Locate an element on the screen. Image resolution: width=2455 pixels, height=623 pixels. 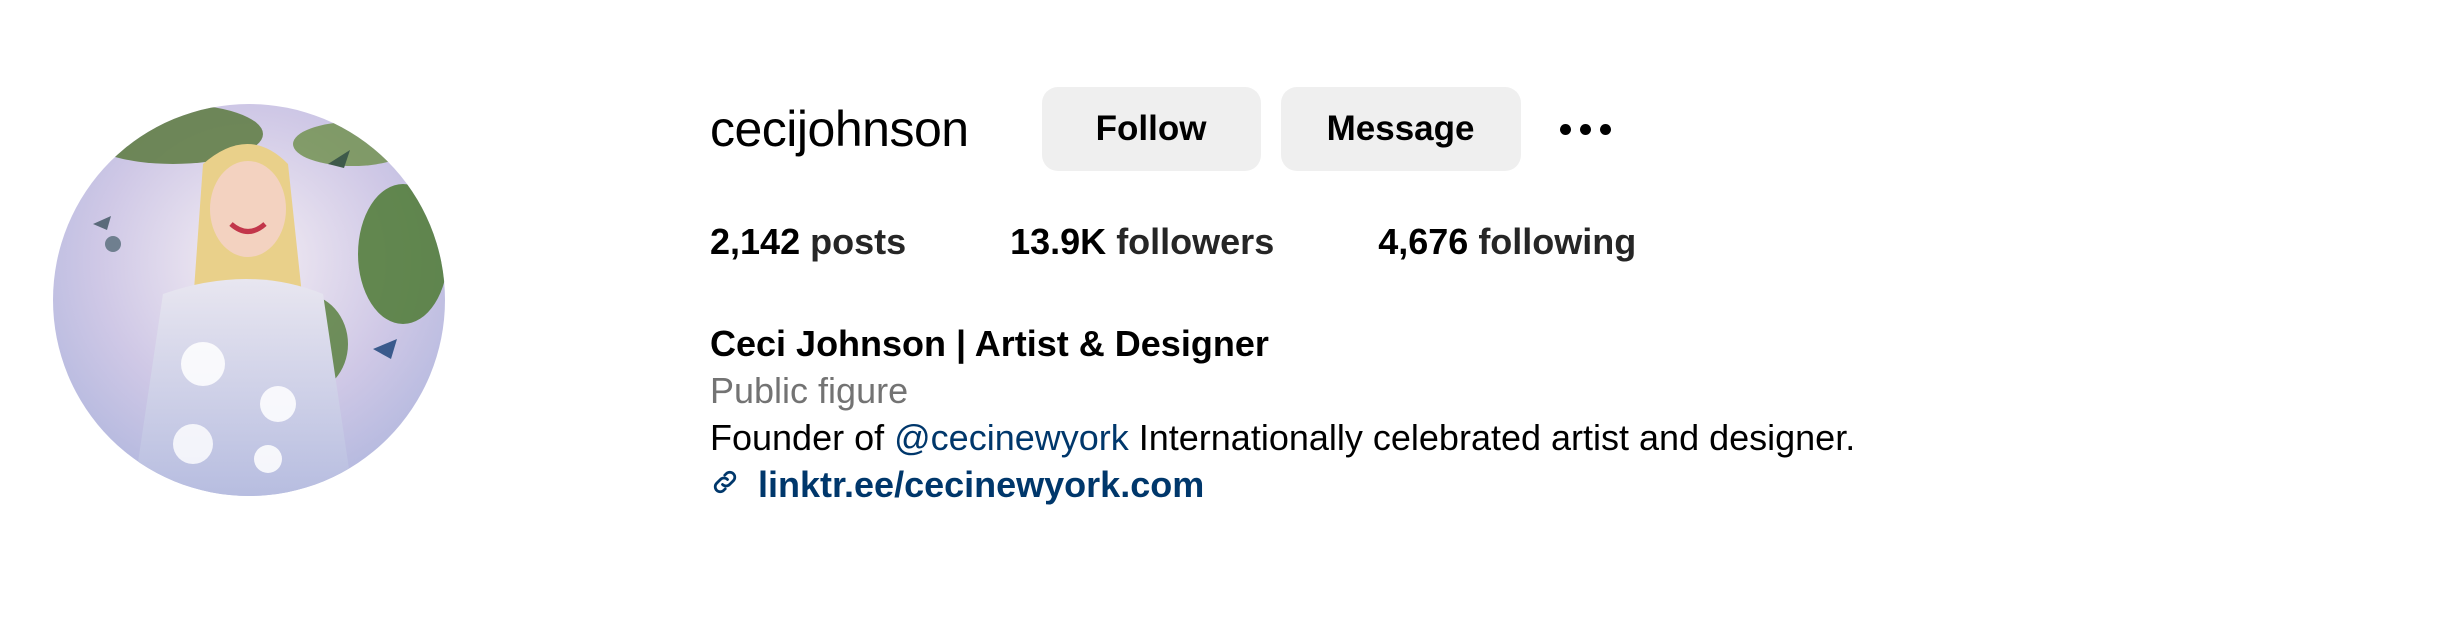
following-stat: 4,676 following is located at coordinates (1507, 242).